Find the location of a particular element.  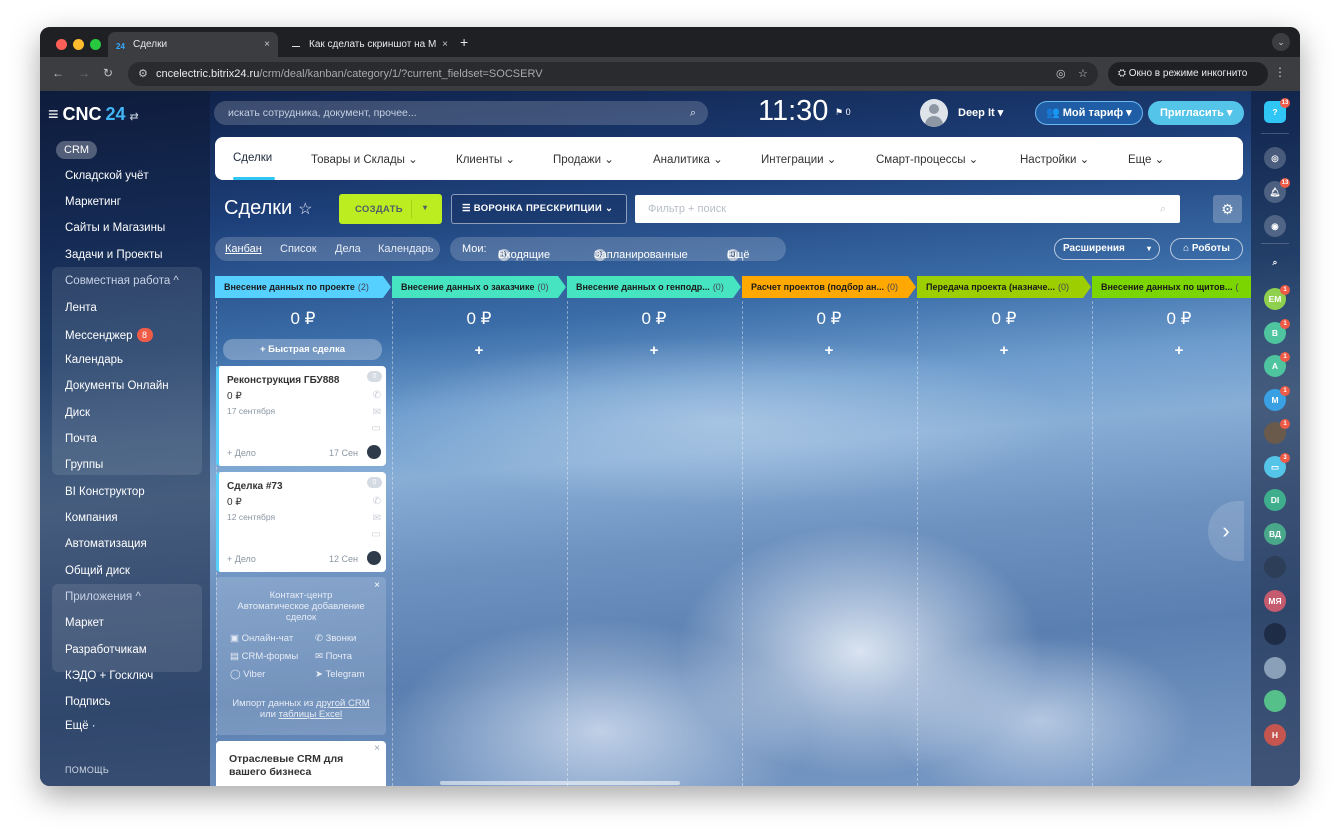

reload-icon: ↻ is located at coordinates (108, 73).